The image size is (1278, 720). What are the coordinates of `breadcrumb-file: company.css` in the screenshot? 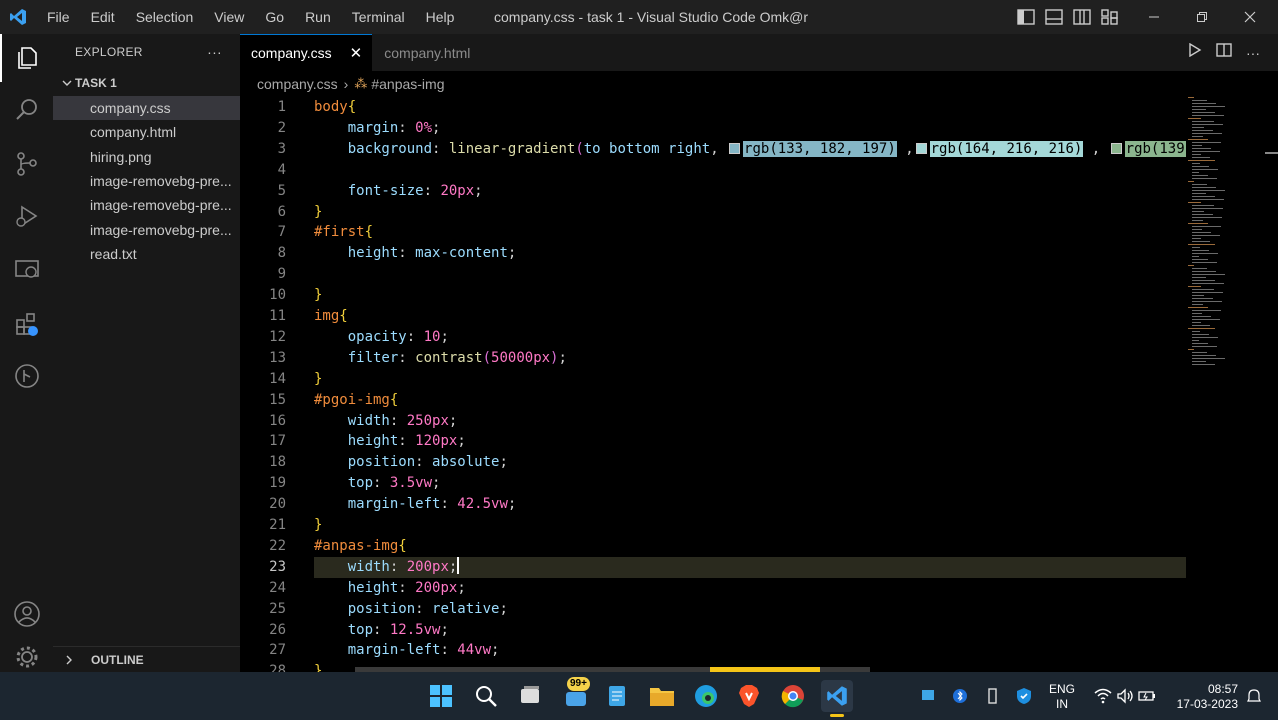 It's located at (297, 84).